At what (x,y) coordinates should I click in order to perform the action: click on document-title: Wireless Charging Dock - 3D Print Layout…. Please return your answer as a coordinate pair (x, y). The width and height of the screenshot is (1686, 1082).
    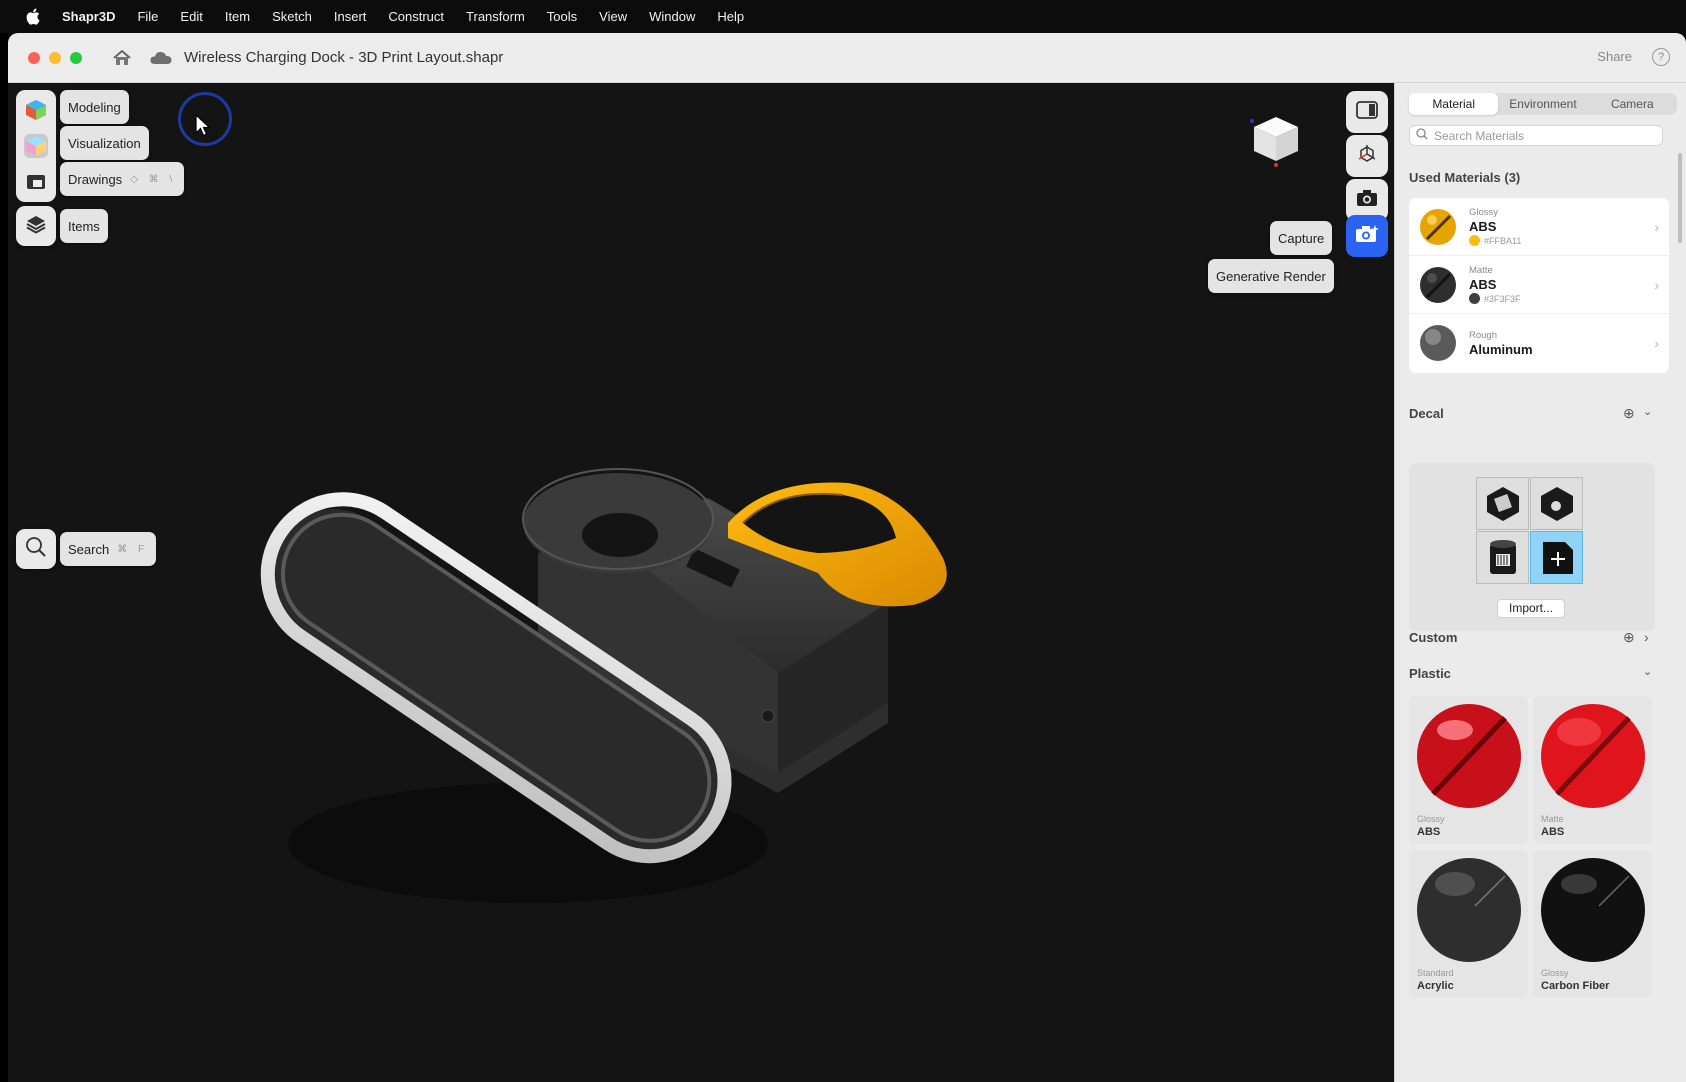
    Looking at the image, I should click on (344, 57).